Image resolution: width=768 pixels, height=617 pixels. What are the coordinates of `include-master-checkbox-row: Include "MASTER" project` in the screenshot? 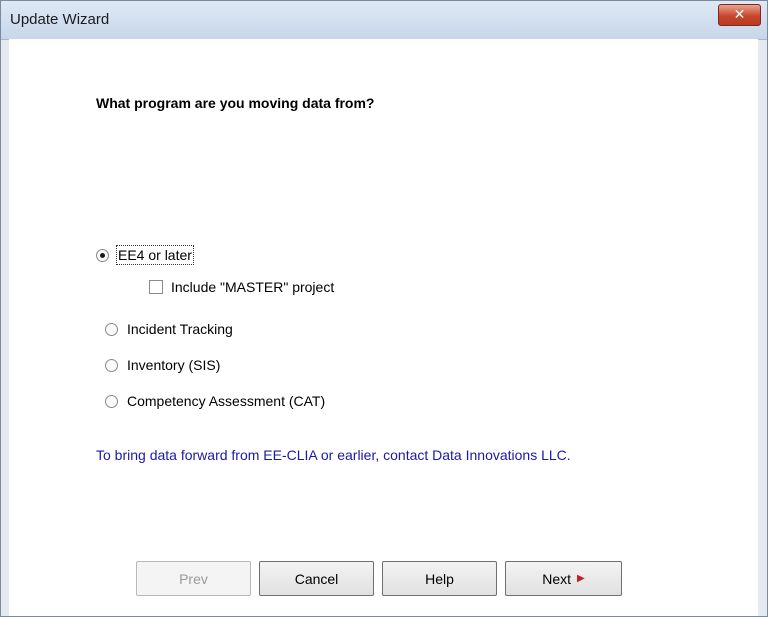 It's located at (241, 287).